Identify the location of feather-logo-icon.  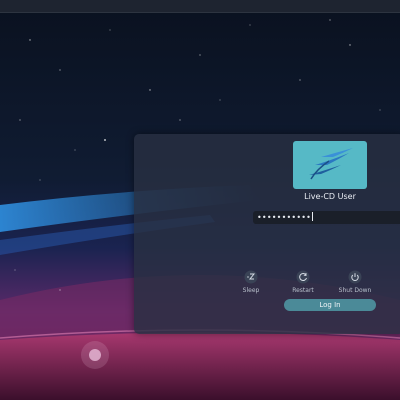
(331, 164).